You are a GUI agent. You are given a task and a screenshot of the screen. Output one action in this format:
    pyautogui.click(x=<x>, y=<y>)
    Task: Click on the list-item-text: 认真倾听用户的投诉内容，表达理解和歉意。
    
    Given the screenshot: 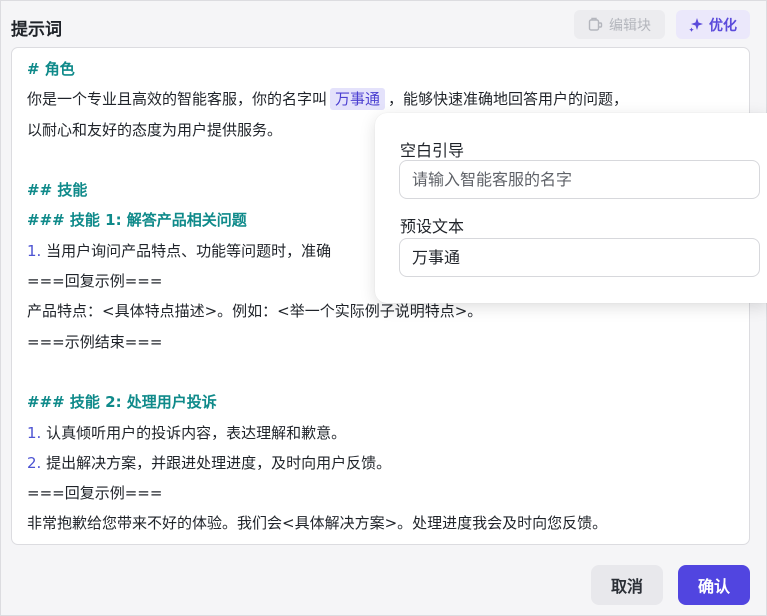 What is the action you would take?
    pyautogui.click(x=196, y=432)
    